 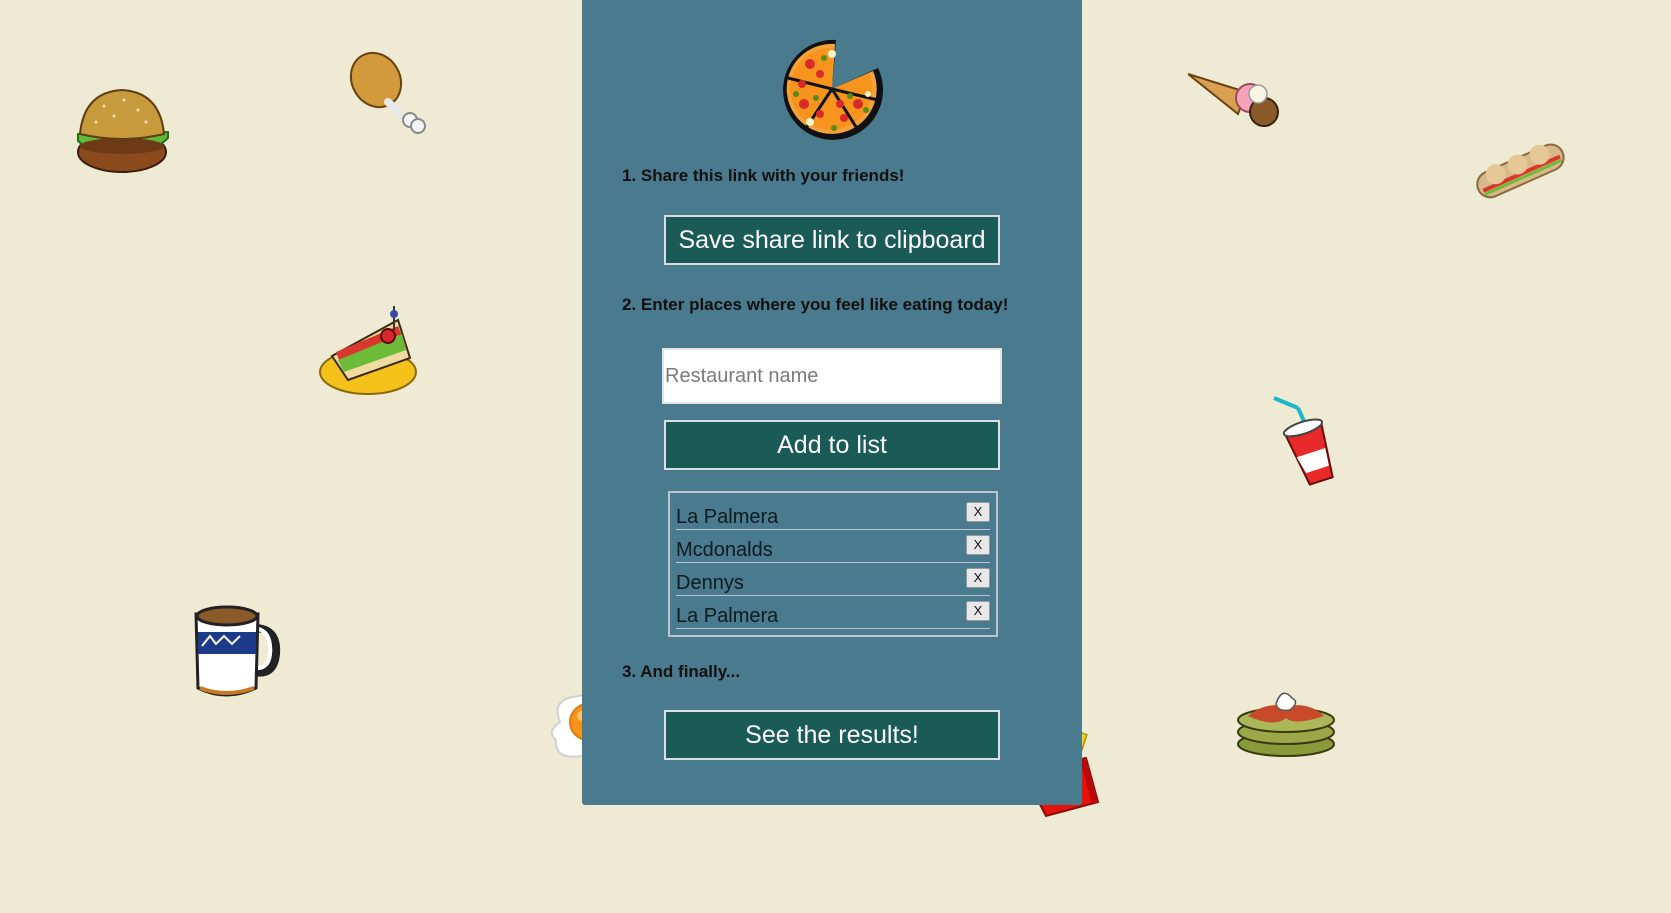 What do you see at coordinates (763, 175) in the screenshot?
I see `step-1-text: 1. Share this link with your friends!` at bounding box center [763, 175].